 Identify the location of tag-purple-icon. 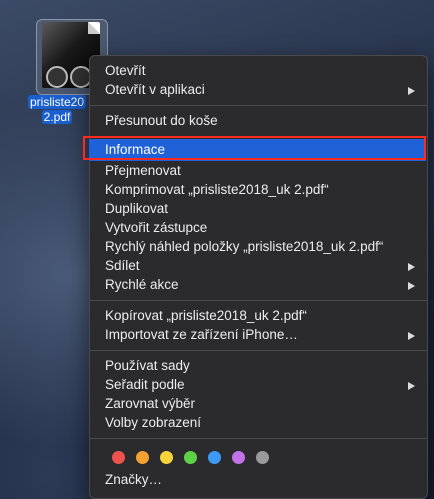
(238, 457).